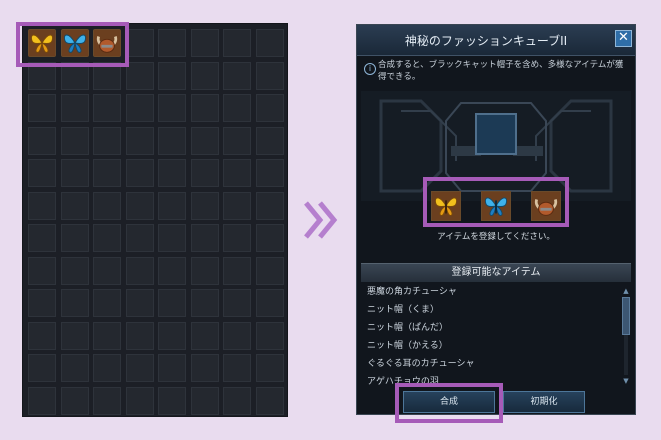  Describe the element at coordinates (446, 206) in the screenshot. I see `yellow-butterfly-icon` at that location.